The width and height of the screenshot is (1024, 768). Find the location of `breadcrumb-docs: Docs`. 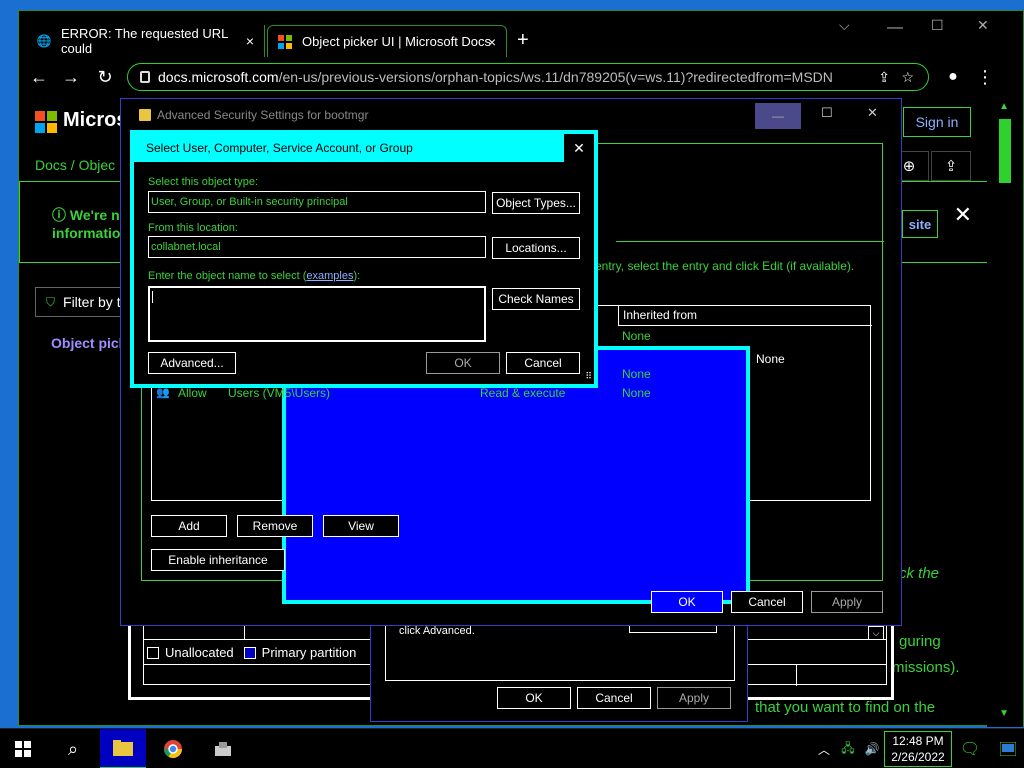

breadcrumb-docs: Docs is located at coordinates (51, 165).